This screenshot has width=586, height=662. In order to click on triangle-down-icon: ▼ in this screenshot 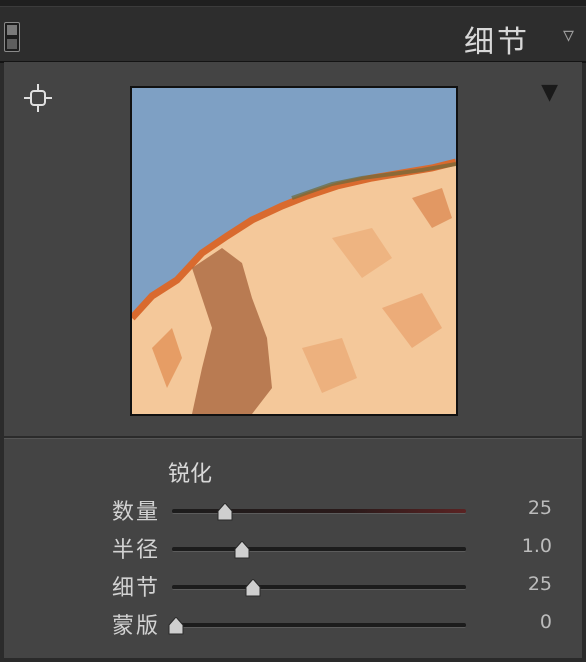, I will do `click(549, 92)`.